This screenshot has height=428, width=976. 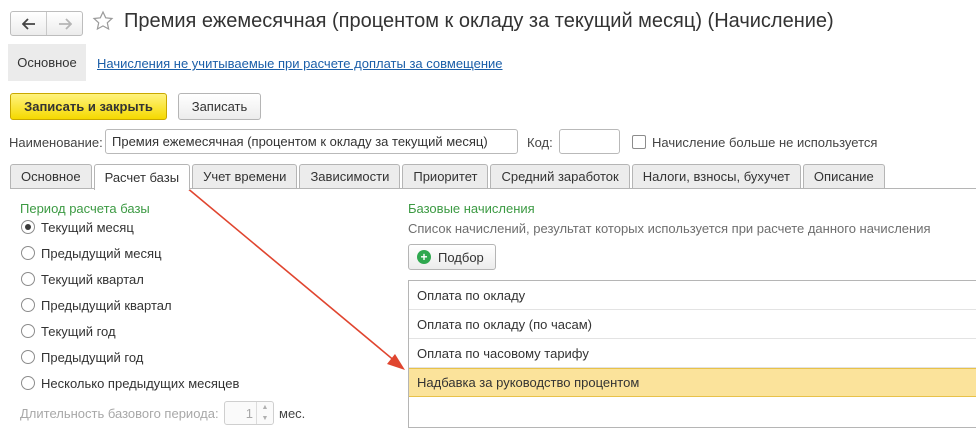 I want to click on stepper-arrows-icon: ▲ ▼, so click(x=264, y=413).